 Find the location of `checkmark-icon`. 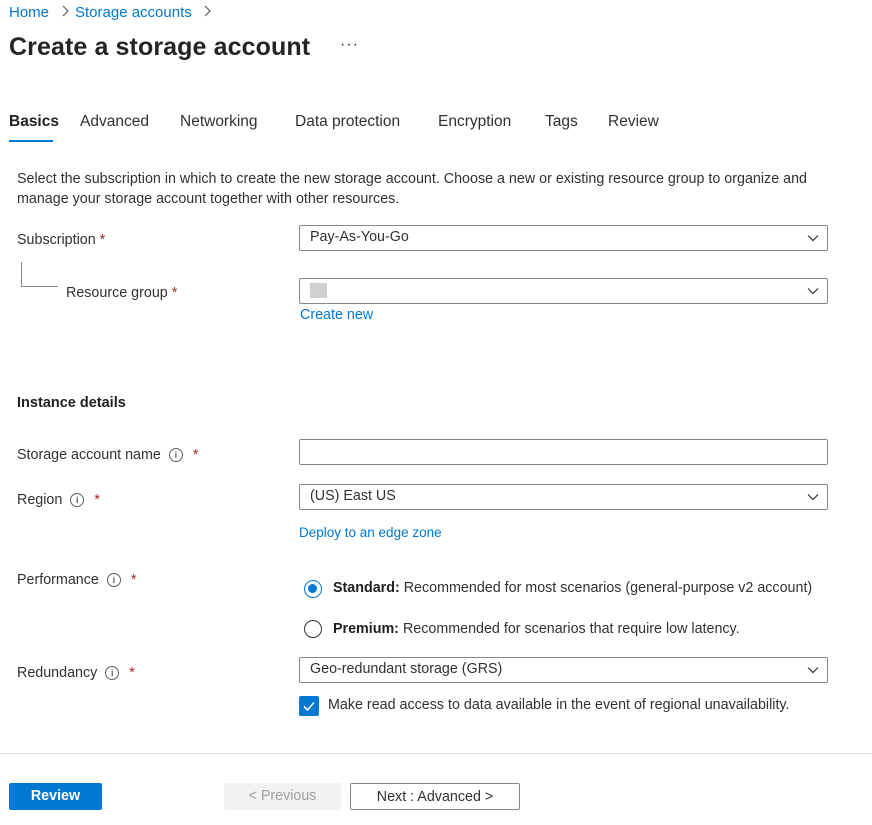

checkmark-icon is located at coordinates (309, 706).